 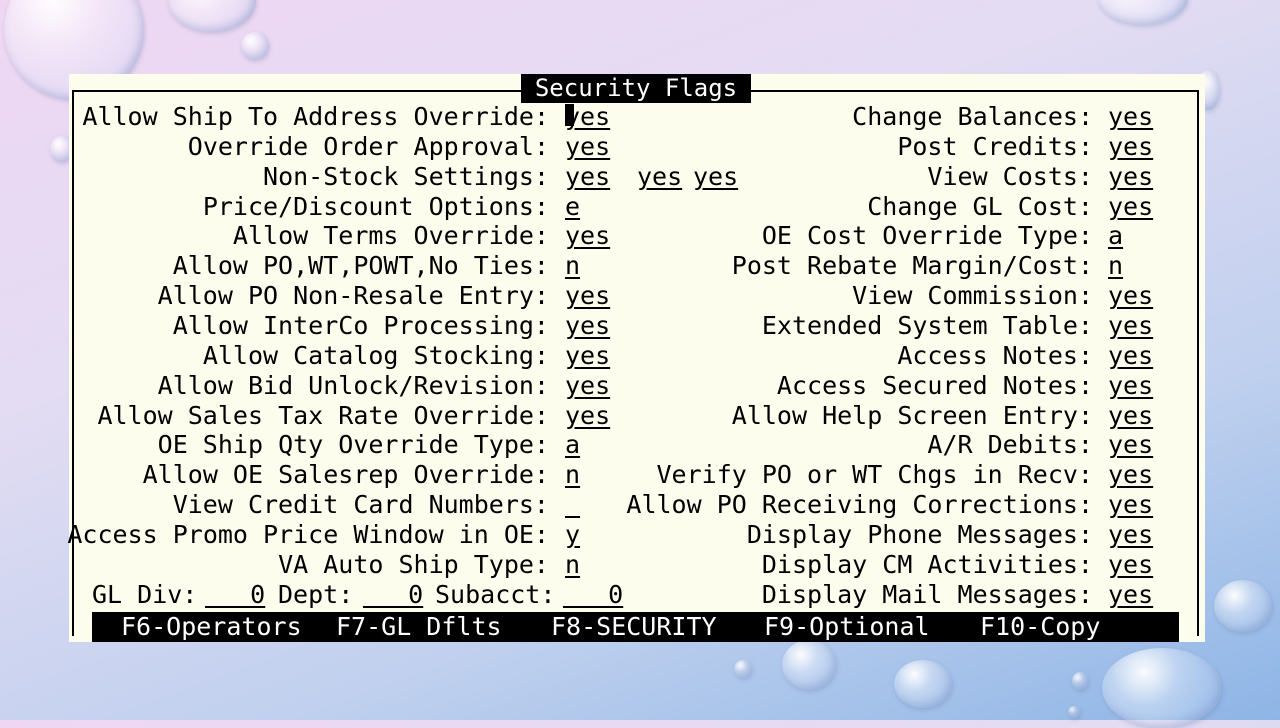 I want to click on field-value-view-commission: yes, so click(x=1130, y=296).